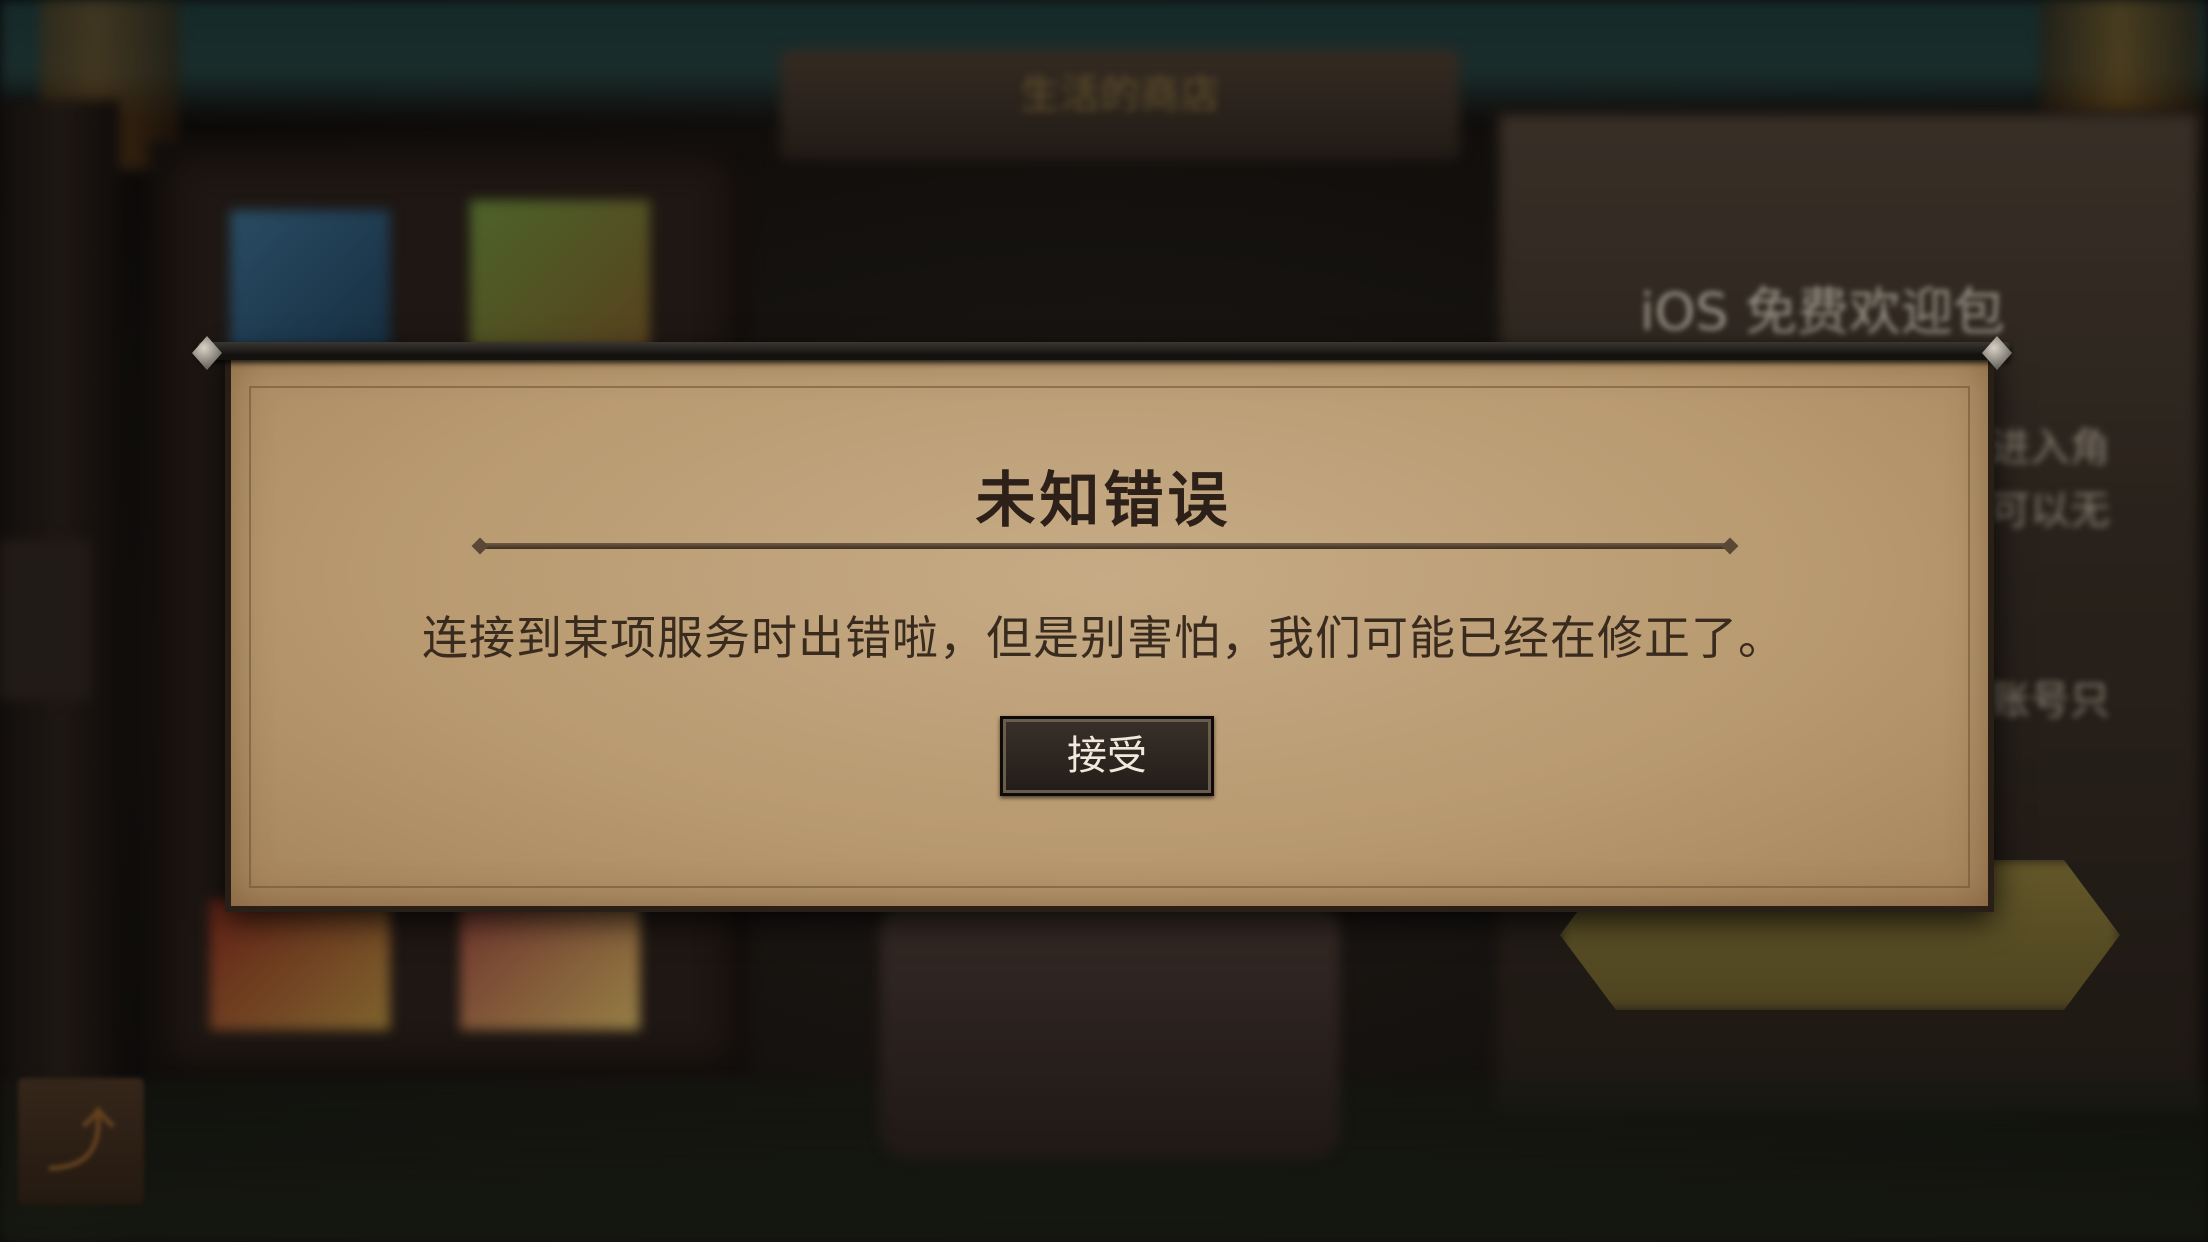  Describe the element at coordinates (1105, 546) in the screenshot. I see `title-divider` at that location.